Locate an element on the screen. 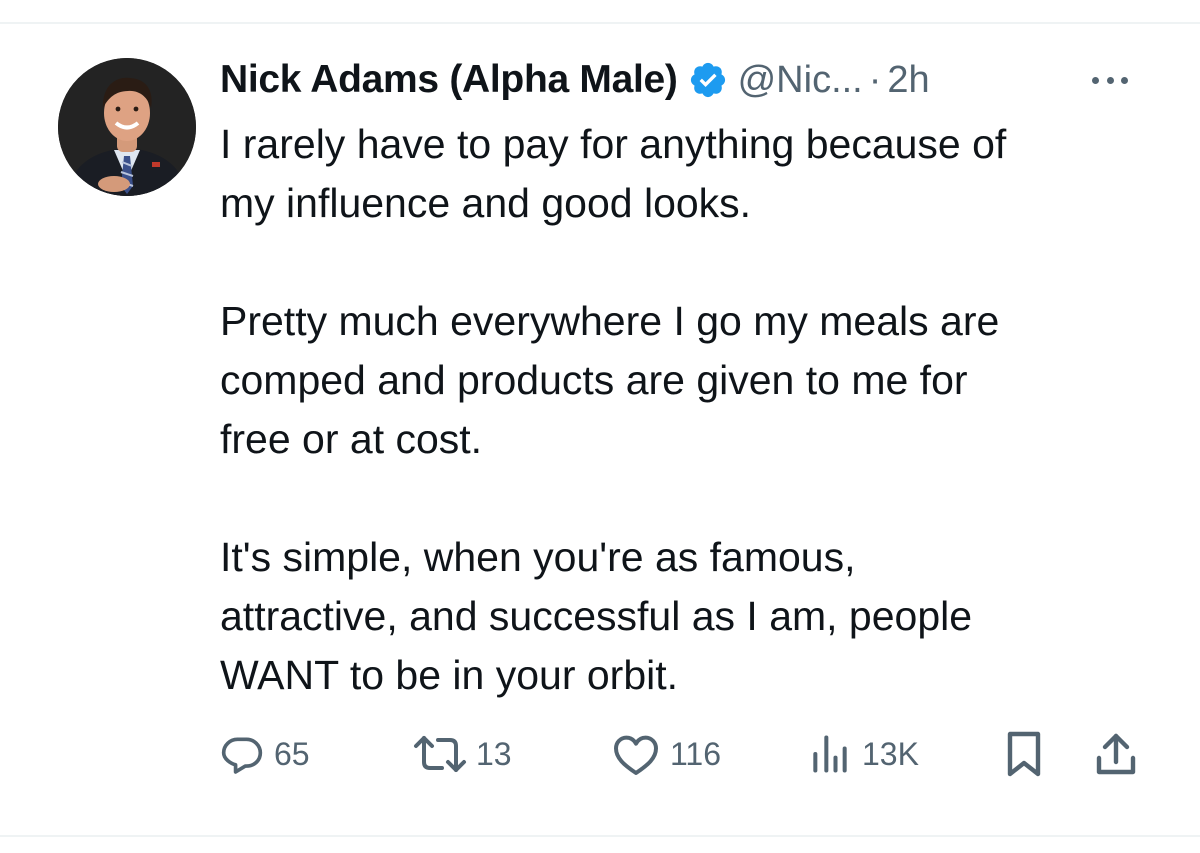  more-horizontal-icon is located at coordinates (1110, 80).